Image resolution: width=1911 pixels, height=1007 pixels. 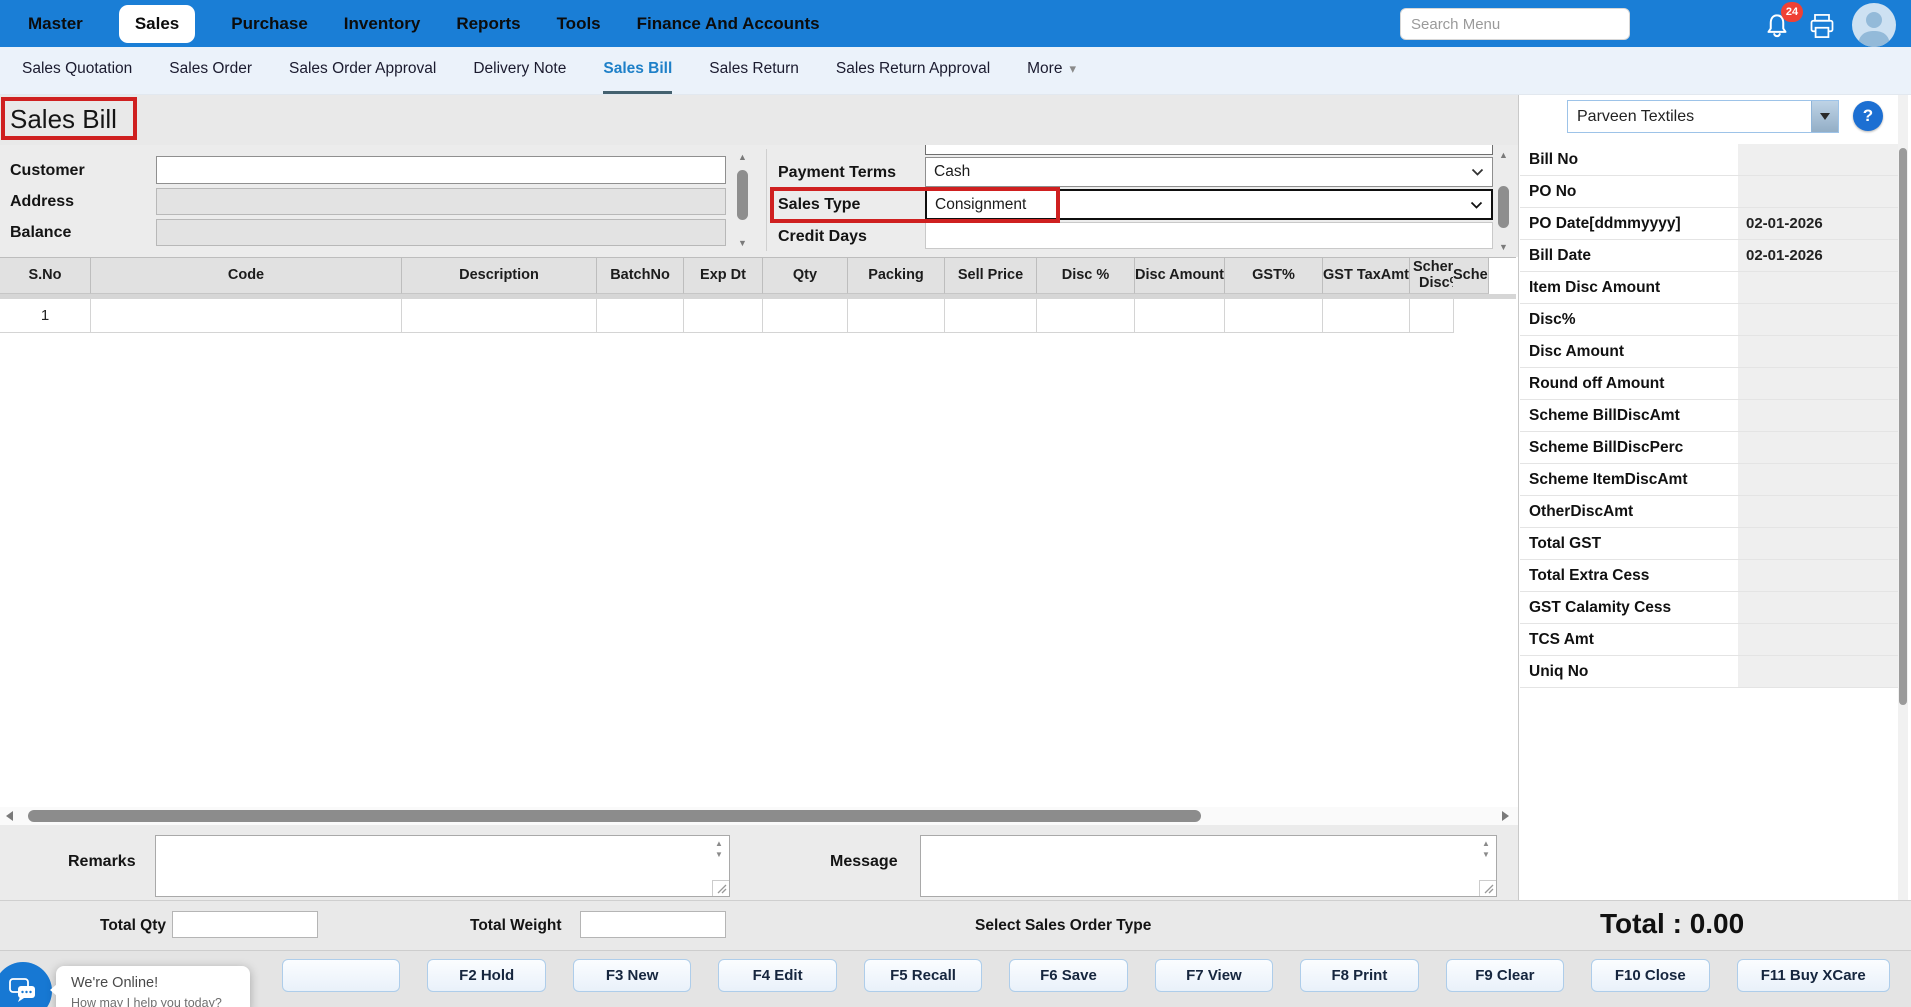 What do you see at coordinates (728, 24) in the screenshot?
I see `top-menu-item: Finance And Accounts` at bounding box center [728, 24].